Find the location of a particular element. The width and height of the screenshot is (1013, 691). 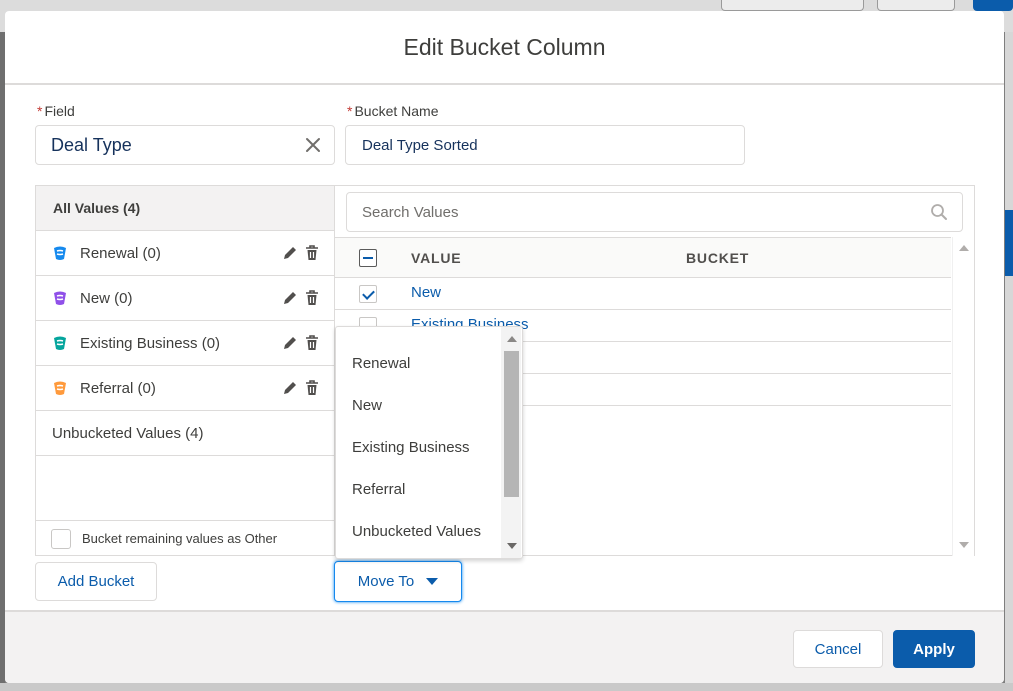

search-icon is located at coordinates (939, 212).